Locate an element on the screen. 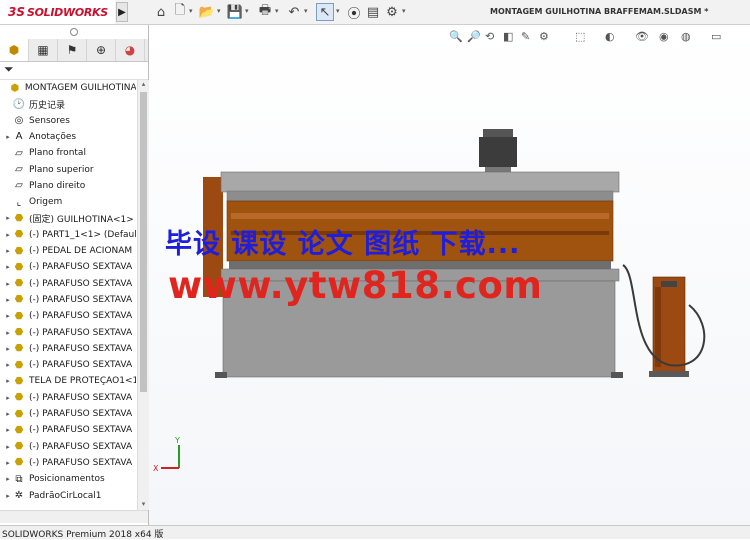 This screenshot has width=750, height=540. select-icon: ↖ is located at coordinates (325, 12).